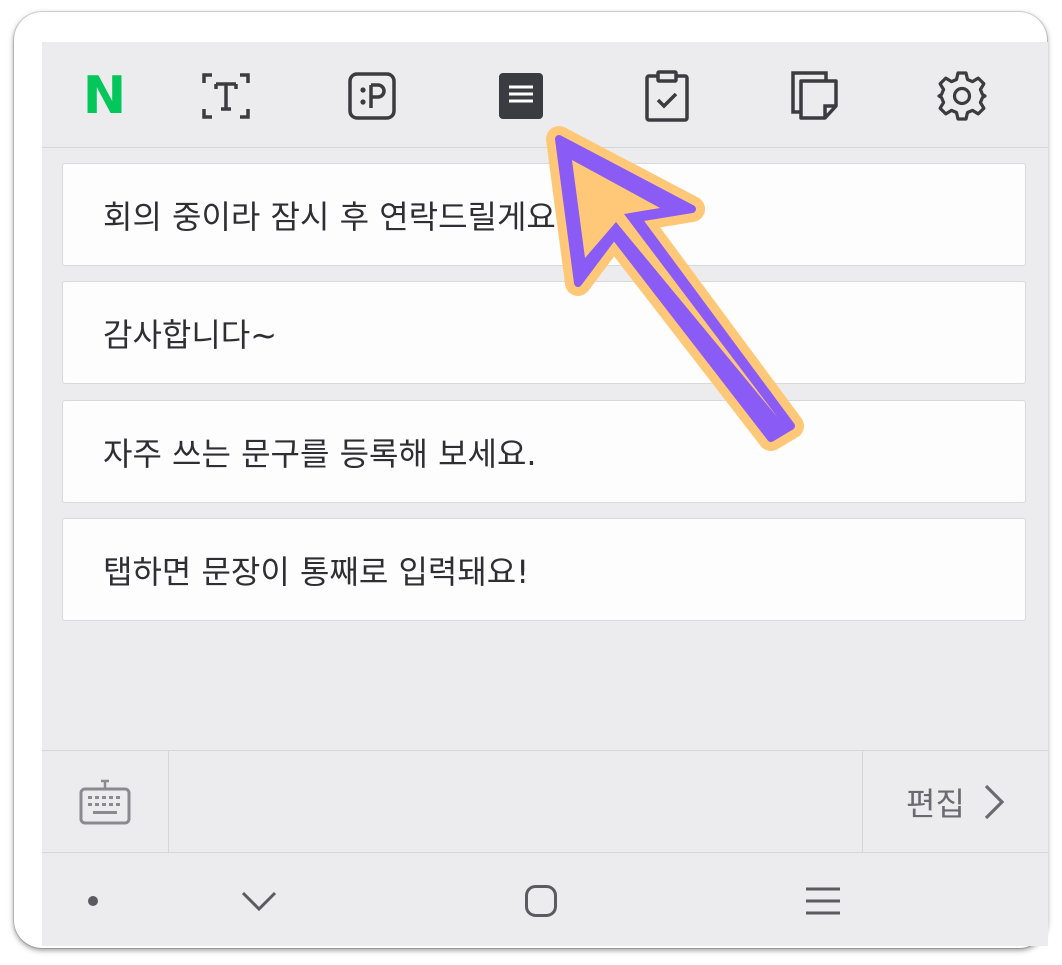 This screenshot has width=1062, height=965. I want to click on tab-emoticon-icon, so click(372, 96).